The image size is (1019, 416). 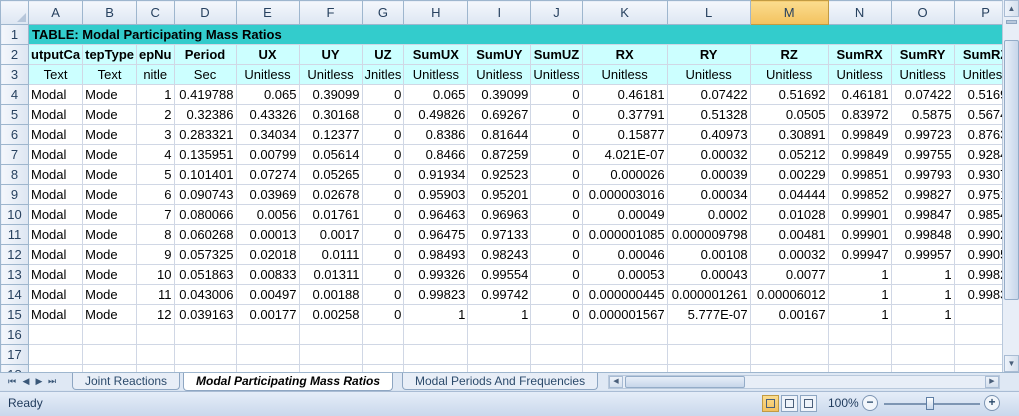 What do you see at coordinates (14, 94) in the screenshot?
I see `row-header: 4` at bounding box center [14, 94].